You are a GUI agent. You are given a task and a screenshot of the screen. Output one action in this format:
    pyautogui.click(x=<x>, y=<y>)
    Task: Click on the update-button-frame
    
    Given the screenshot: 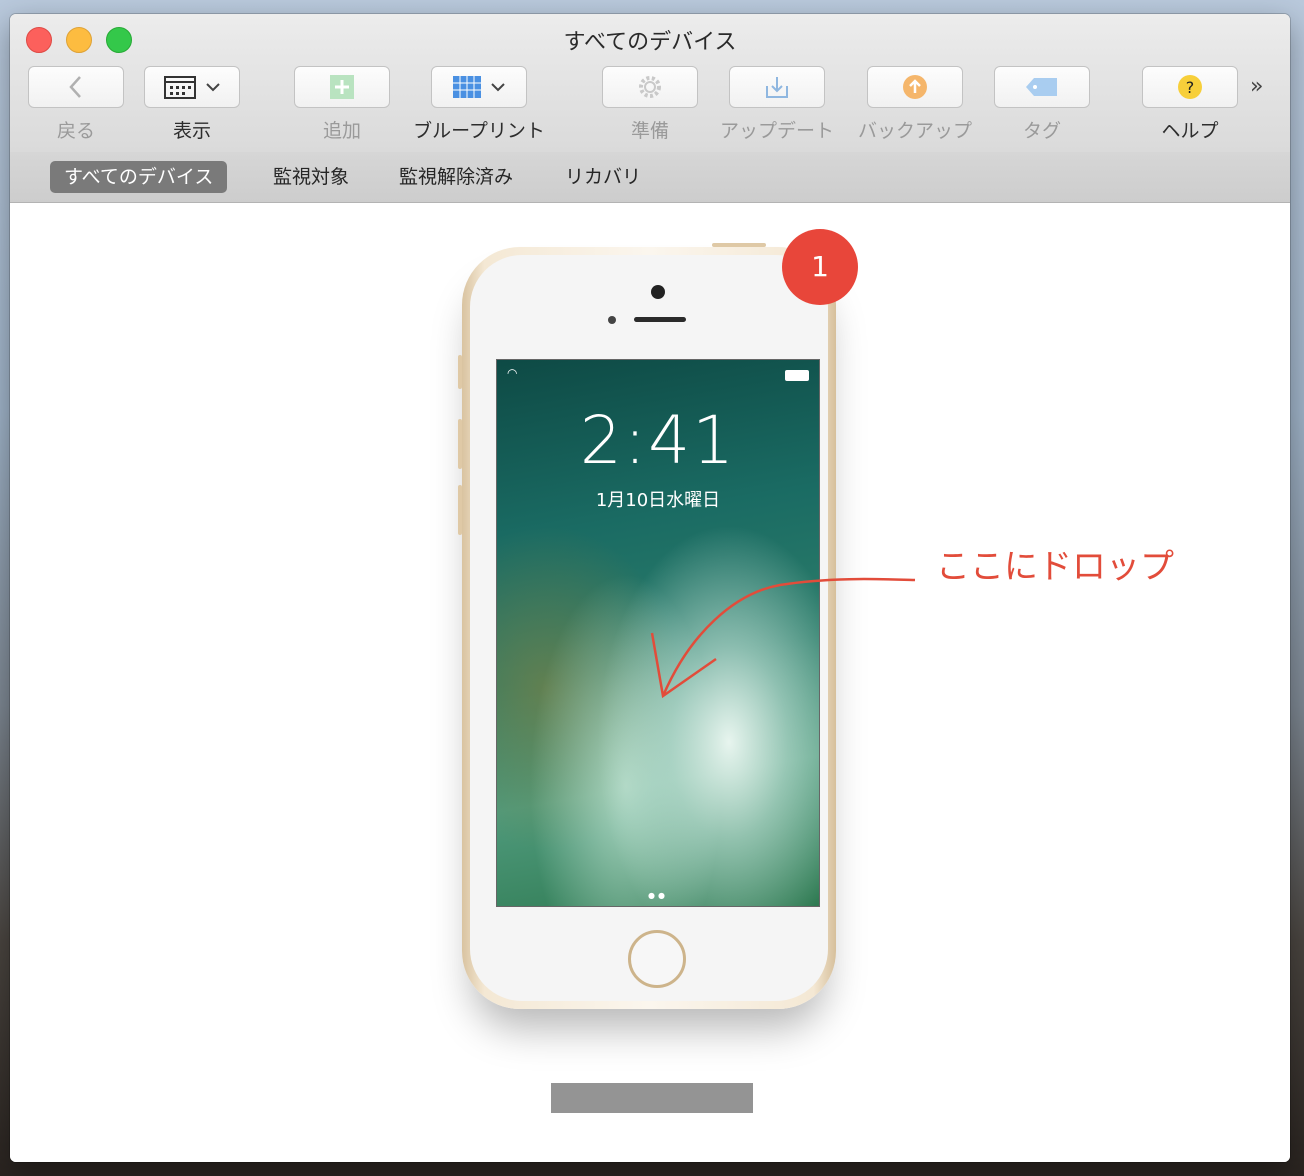 What is the action you would take?
    pyautogui.click(x=777, y=87)
    